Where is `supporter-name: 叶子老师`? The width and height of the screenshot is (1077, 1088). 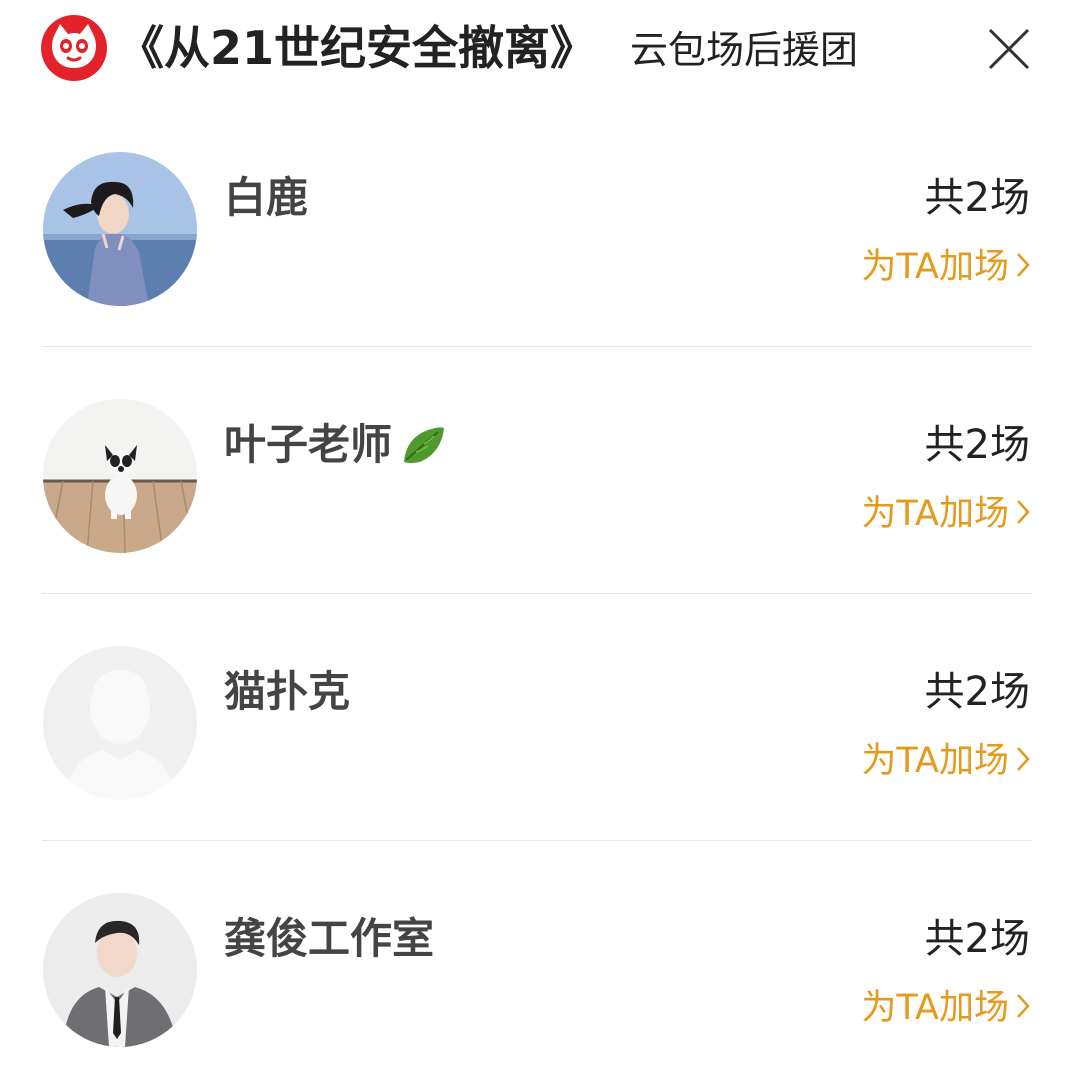
supporter-name: 叶子老师 is located at coordinates (335, 445).